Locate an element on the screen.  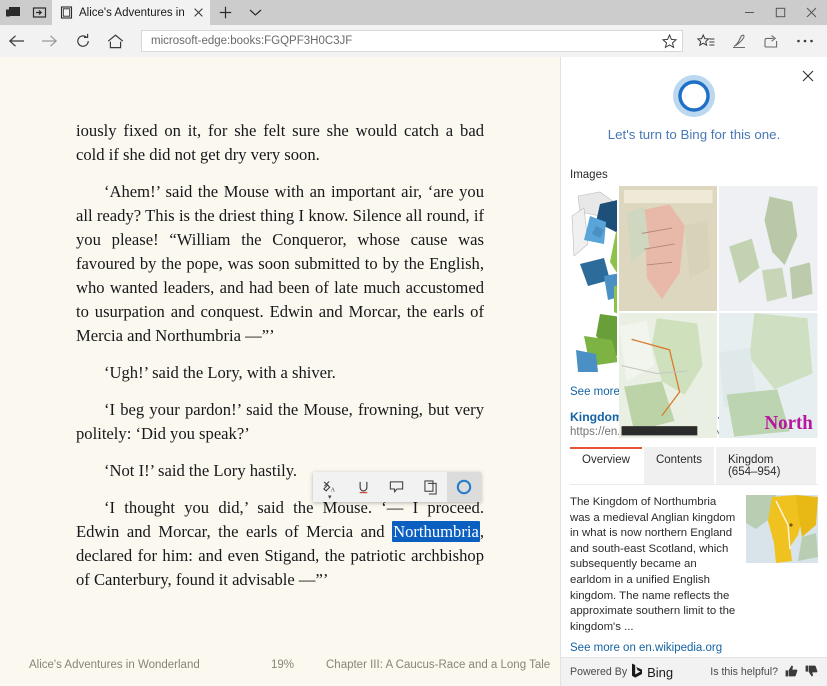
book-icon is located at coordinates (66, 12).